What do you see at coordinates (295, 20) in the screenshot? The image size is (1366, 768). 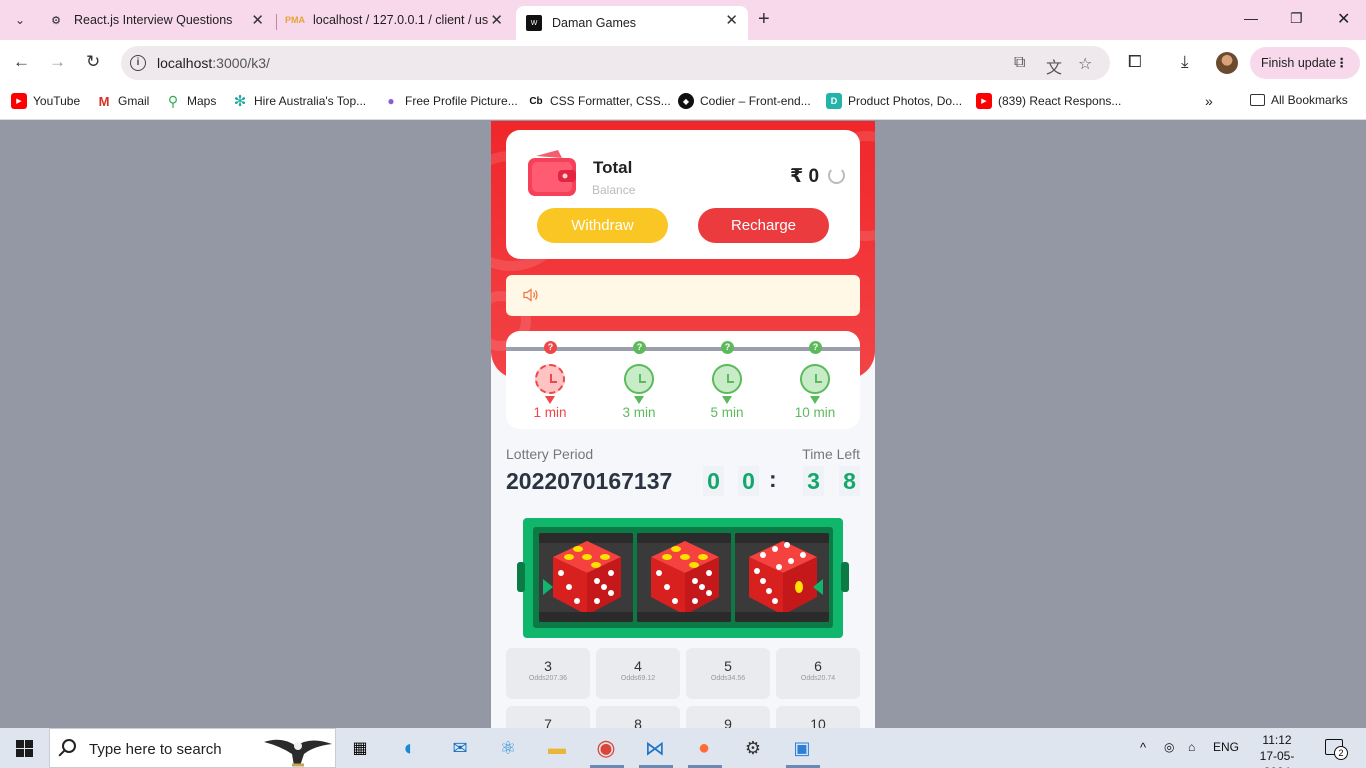 I see `phpmyadmin-favicon-icon: PMA` at bounding box center [295, 20].